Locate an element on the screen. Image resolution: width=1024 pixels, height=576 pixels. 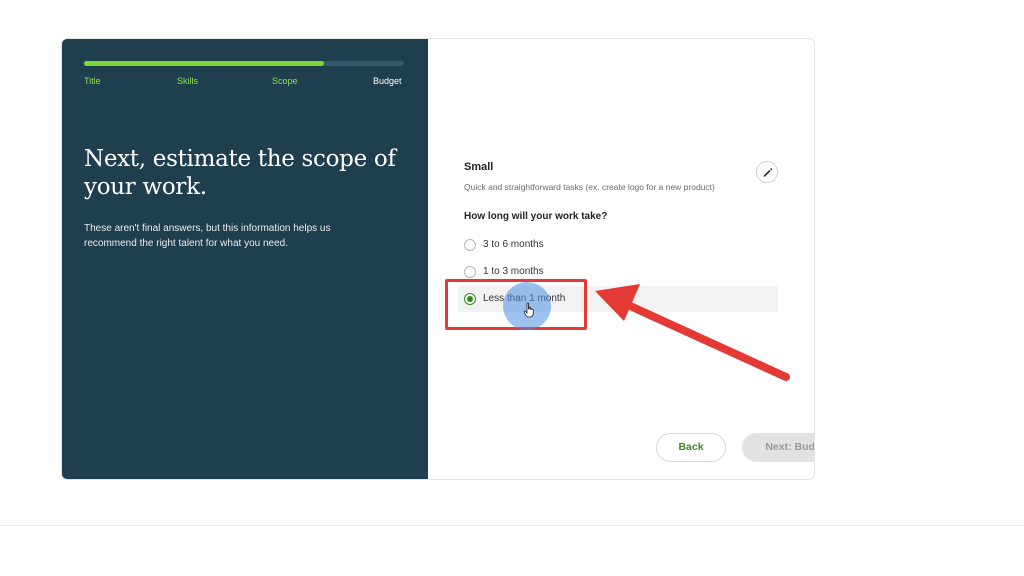
page-headline: Next, estimate the scope of your work. is located at coordinates (240, 173).